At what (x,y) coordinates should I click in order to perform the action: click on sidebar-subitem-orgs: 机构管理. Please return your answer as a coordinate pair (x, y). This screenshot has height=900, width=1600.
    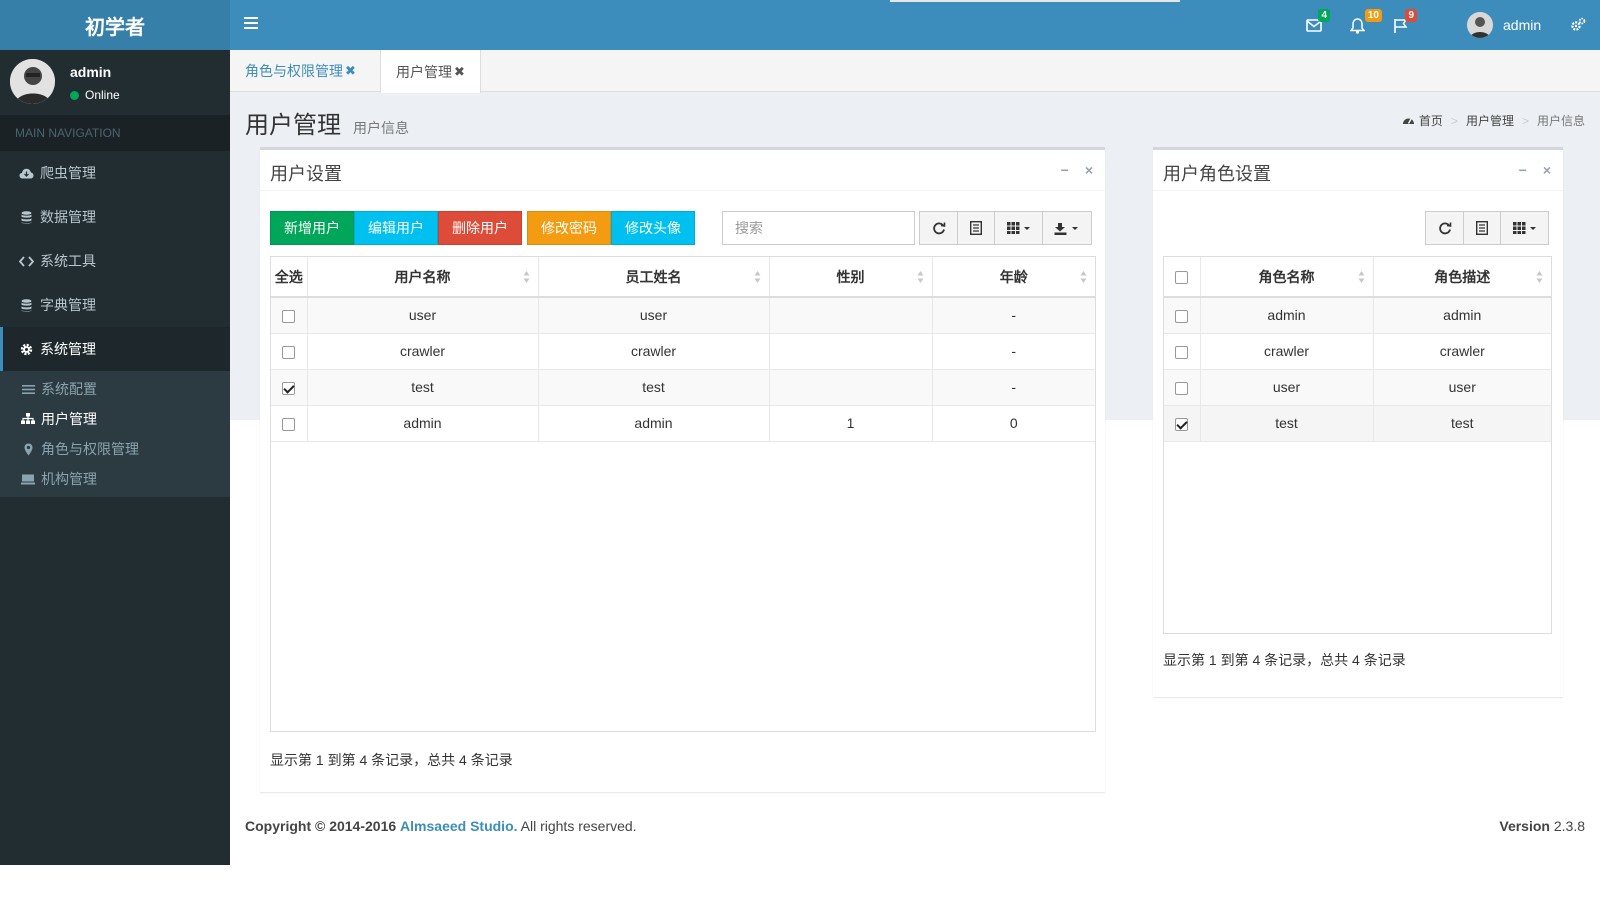
    Looking at the image, I should click on (115, 479).